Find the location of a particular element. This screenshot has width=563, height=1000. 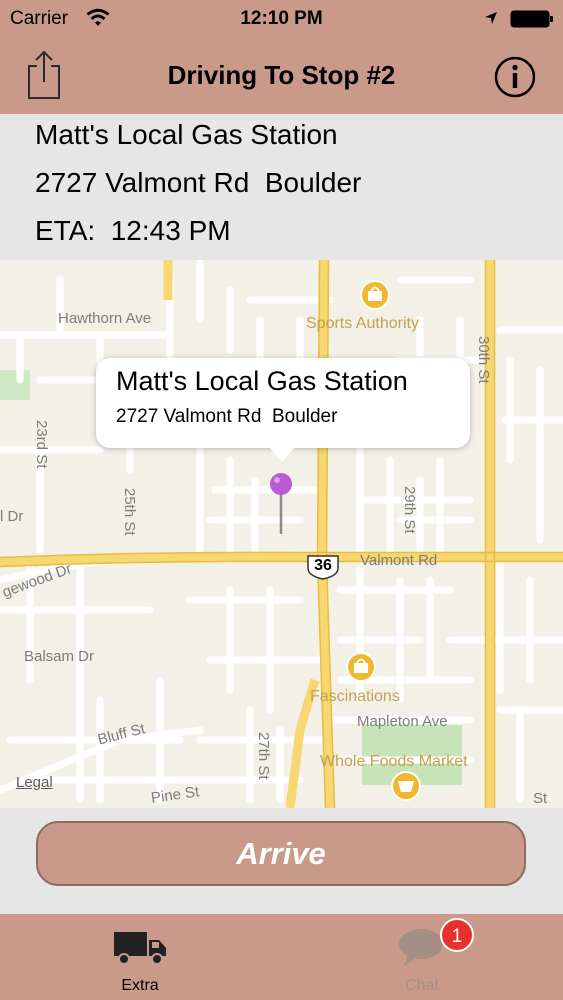

tab-chat: 1 Chat is located at coordinates (422, 957).